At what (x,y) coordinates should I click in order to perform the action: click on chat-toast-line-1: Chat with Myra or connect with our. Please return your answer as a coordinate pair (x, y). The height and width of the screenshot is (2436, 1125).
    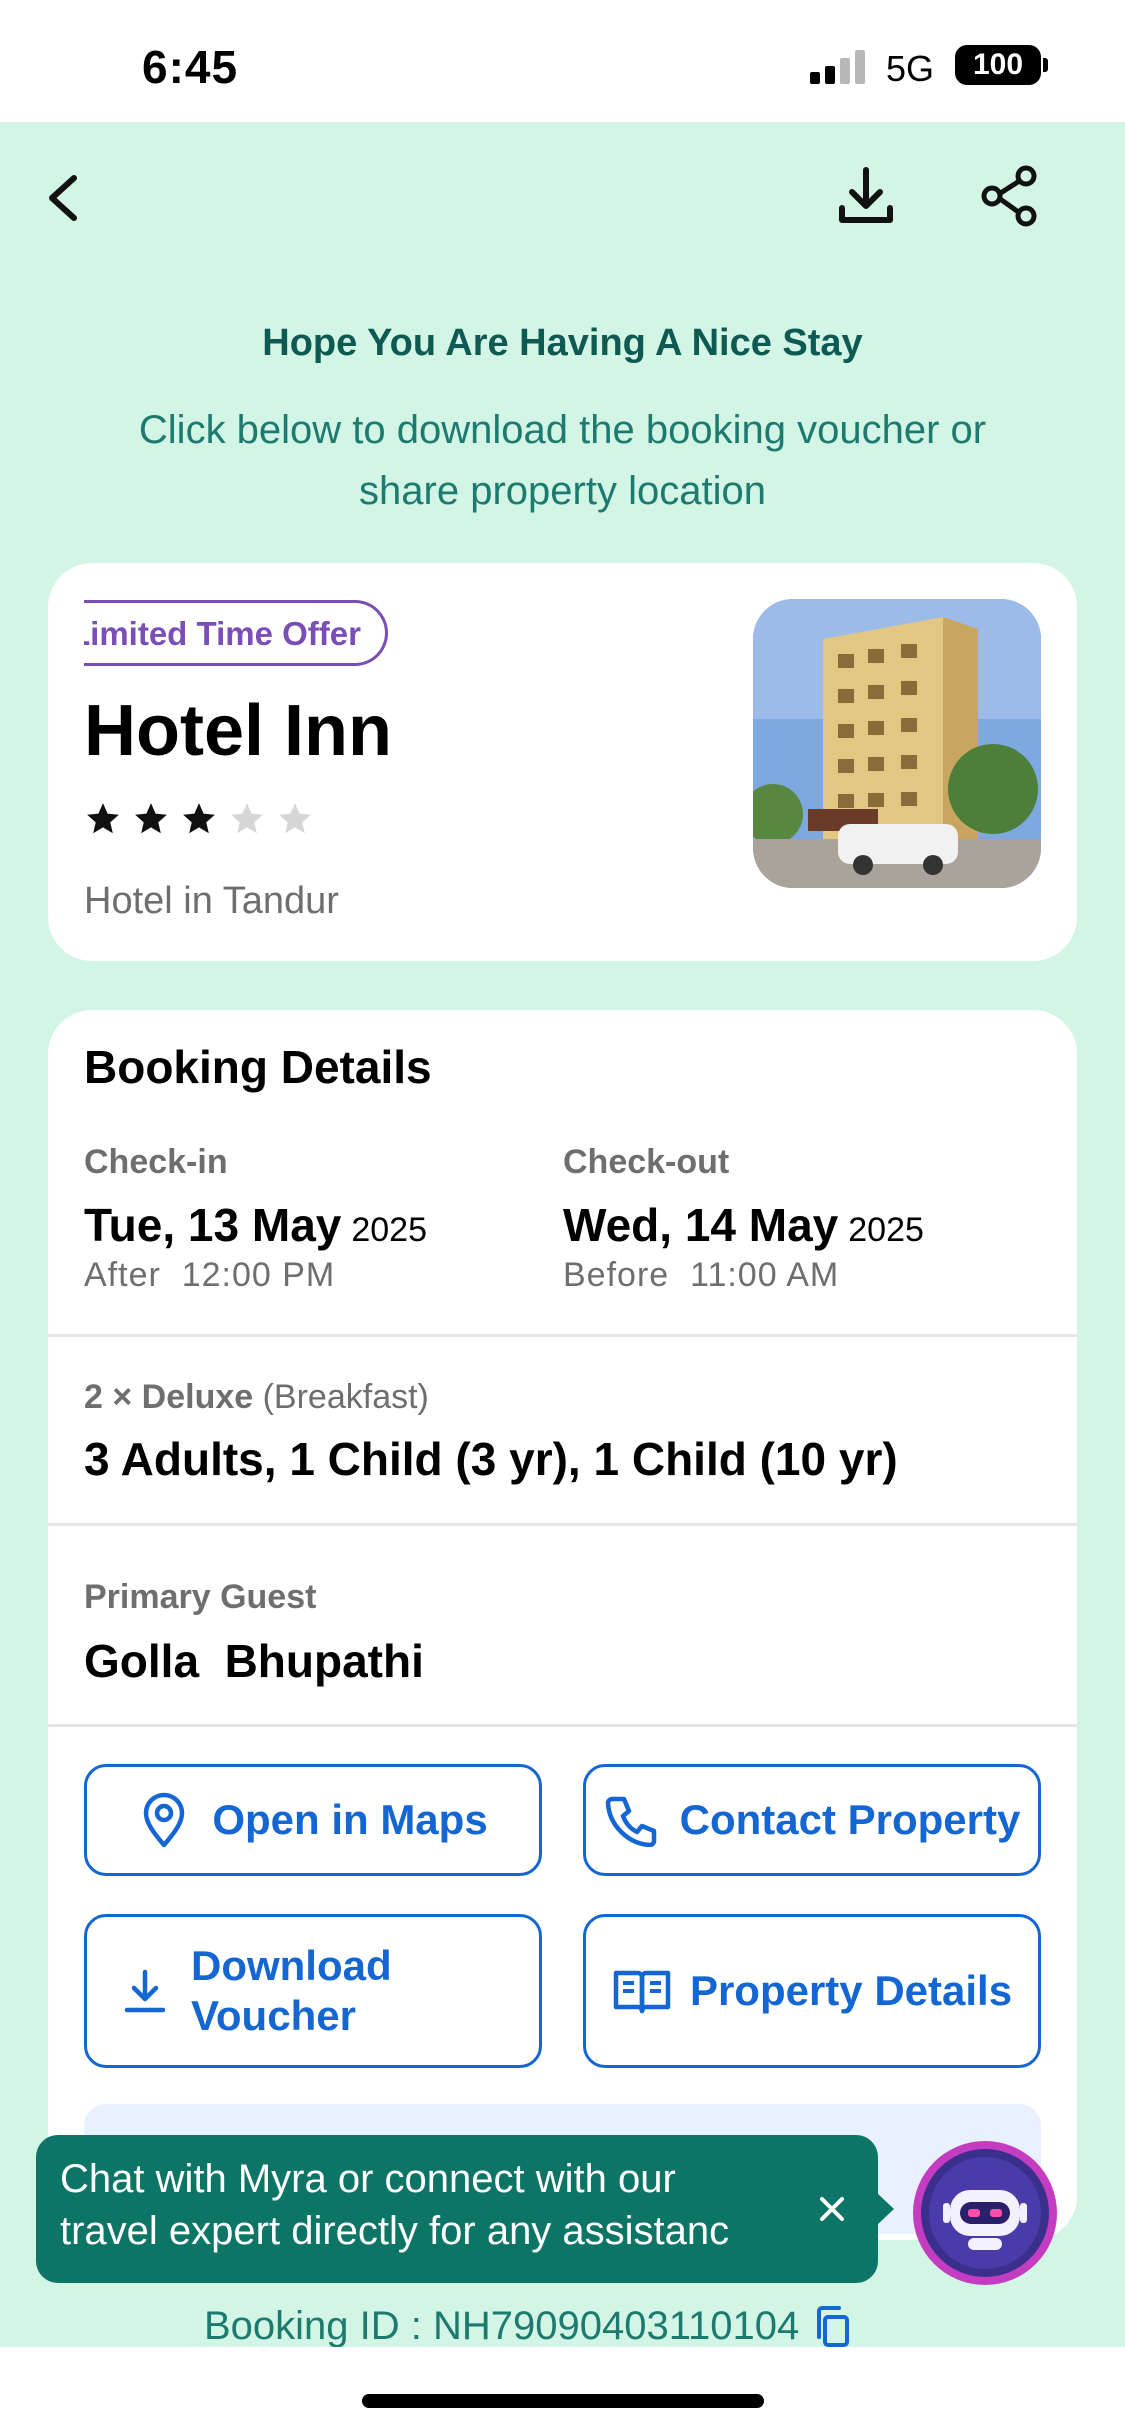
    Looking at the image, I should click on (368, 2179).